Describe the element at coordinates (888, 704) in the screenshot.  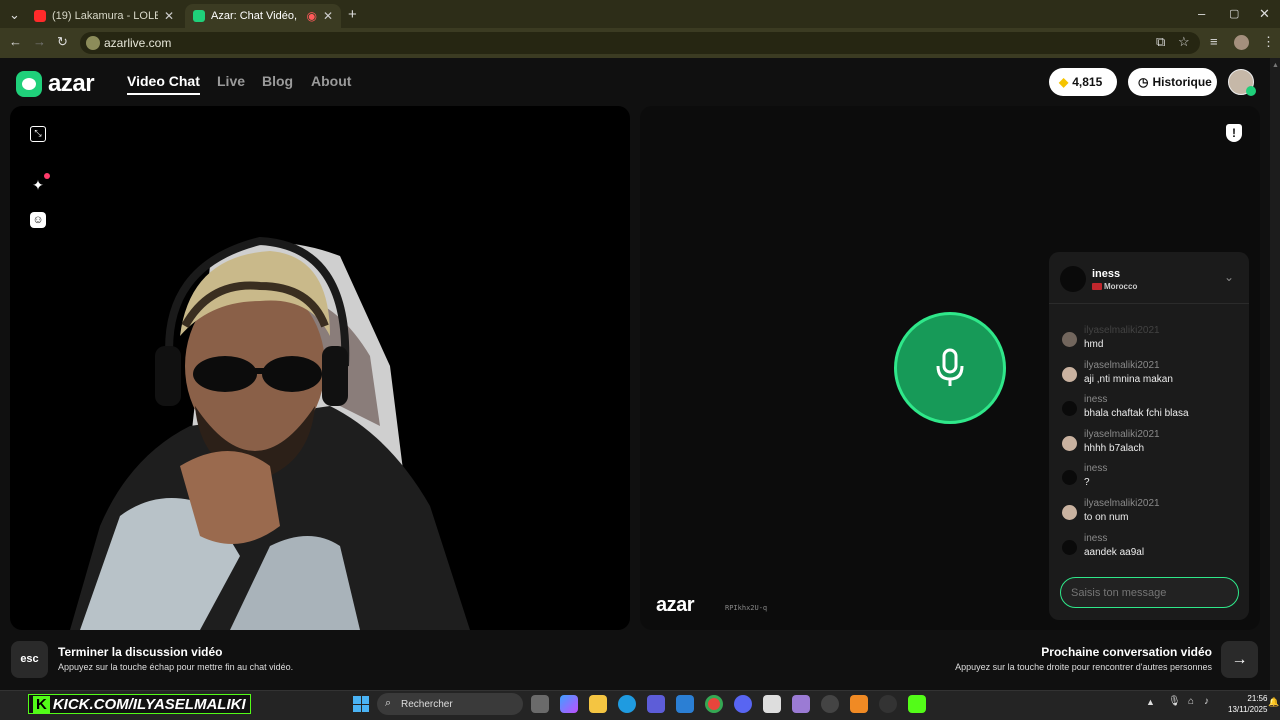
I see `app-dark-icon` at that location.